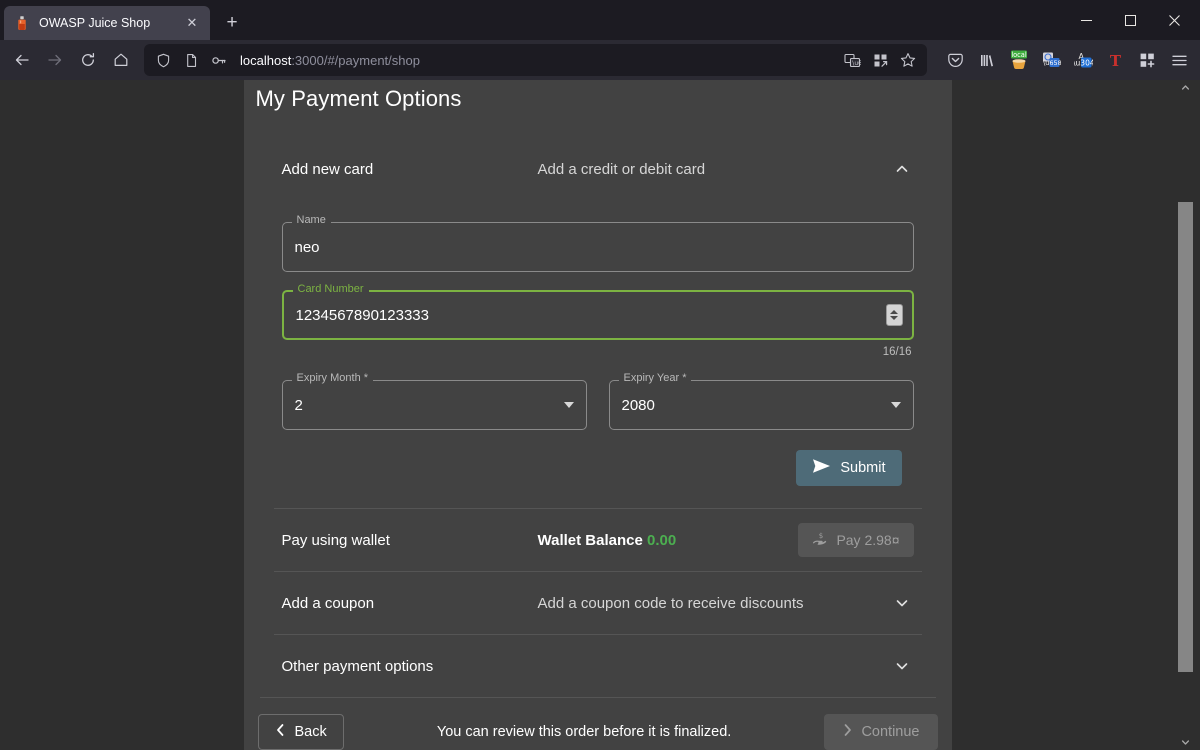 The height and width of the screenshot is (750, 1200). Describe the element at coordinates (863, 468) in the screenshot. I see `submit-button-label: Submit` at that location.